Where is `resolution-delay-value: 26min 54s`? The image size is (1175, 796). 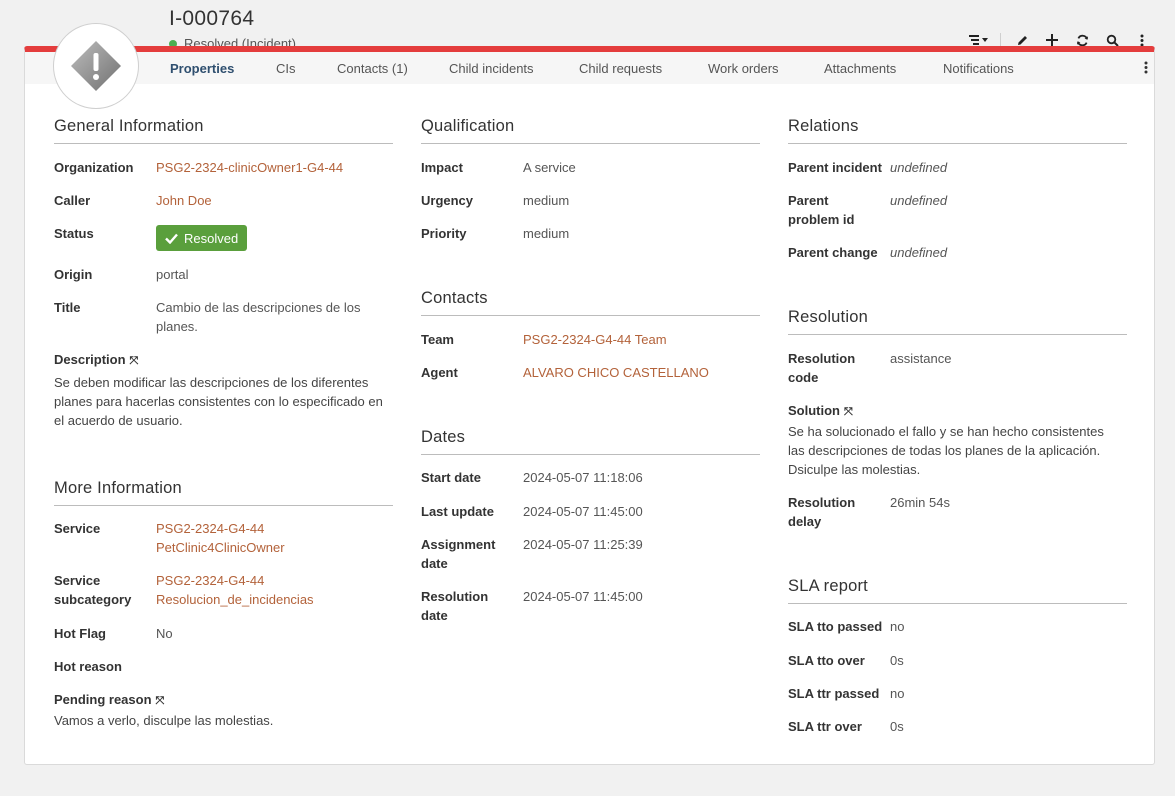 resolution-delay-value: 26min 54s is located at coordinates (920, 502).